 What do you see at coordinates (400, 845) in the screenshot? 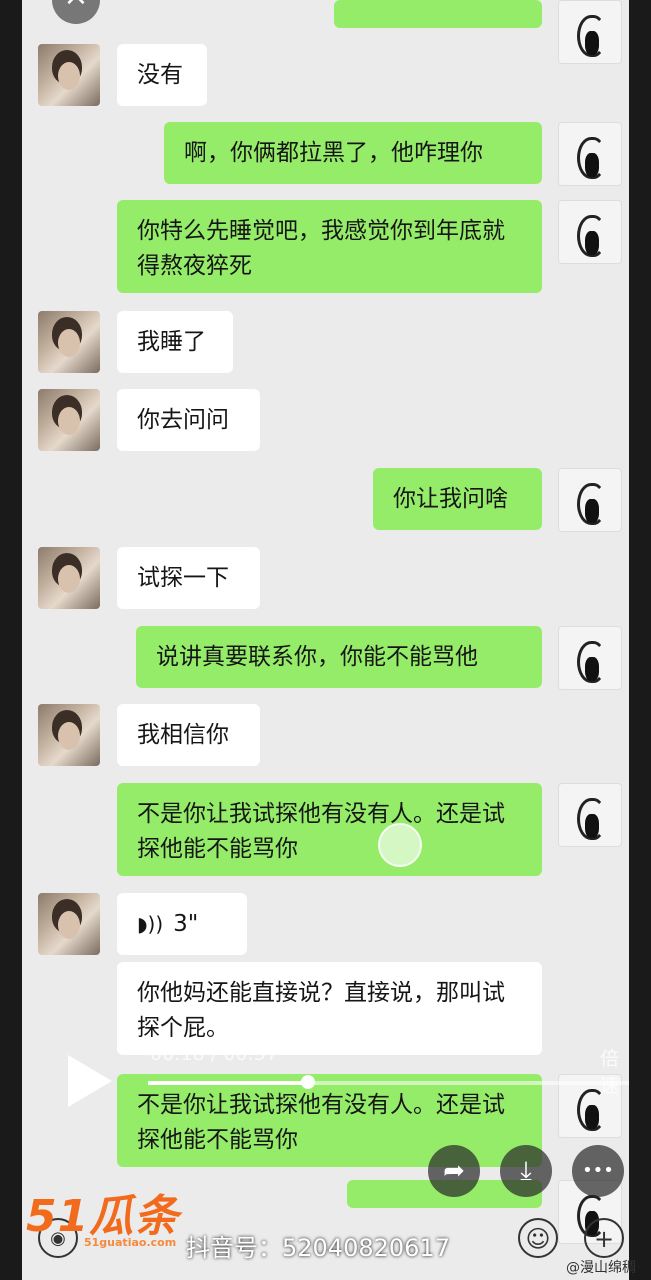
I see `touch-indicator` at bounding box center [400, 845].